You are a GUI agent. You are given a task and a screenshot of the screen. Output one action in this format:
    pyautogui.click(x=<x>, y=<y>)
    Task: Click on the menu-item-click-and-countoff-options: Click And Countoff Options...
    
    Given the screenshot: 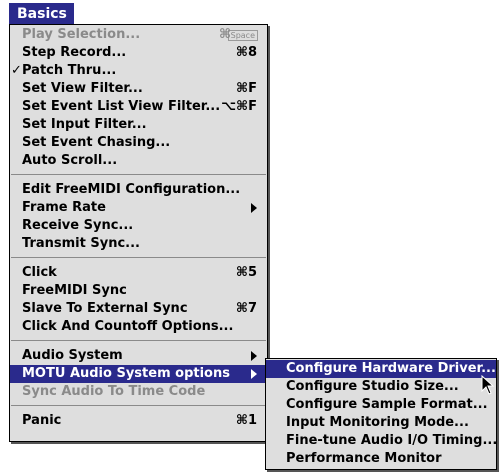 What is the action you would take?
    pyautogui.click(x=138, y=327)
    